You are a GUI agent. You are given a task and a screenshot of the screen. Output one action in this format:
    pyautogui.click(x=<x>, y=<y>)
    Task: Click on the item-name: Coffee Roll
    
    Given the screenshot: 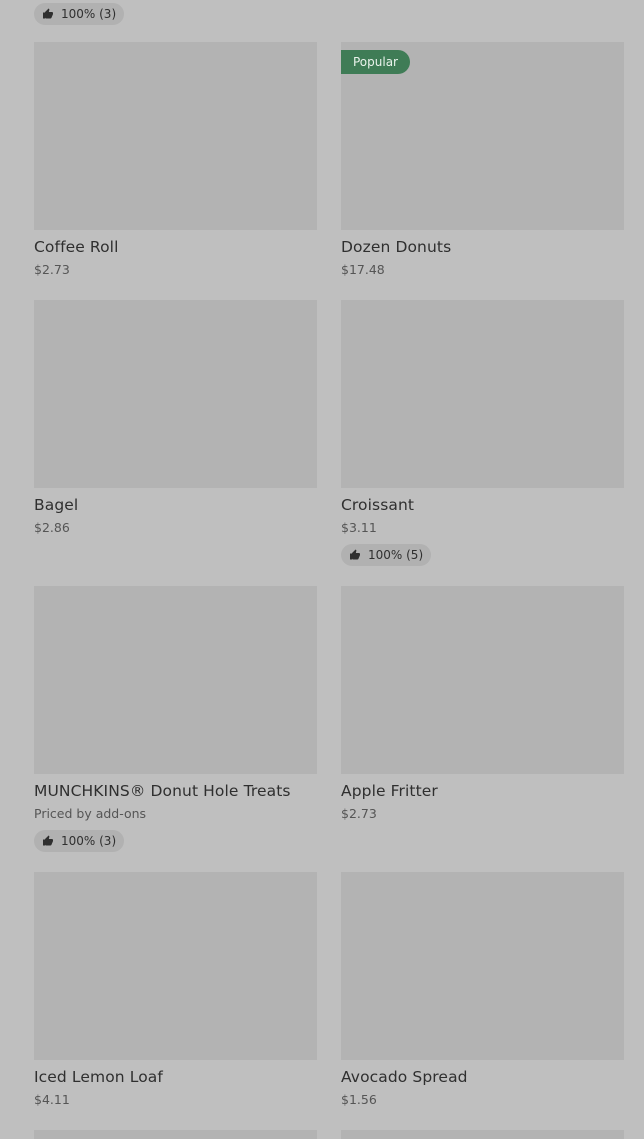 What is the action you would take?
    pyautogui.click(x=76, y=247)
    